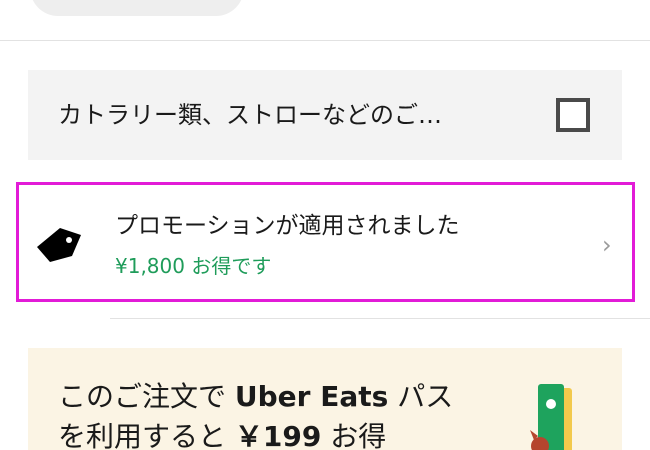  Describe the element at coordinates (137, 8) in the screenshot. I see `top-pill-button` at that location.